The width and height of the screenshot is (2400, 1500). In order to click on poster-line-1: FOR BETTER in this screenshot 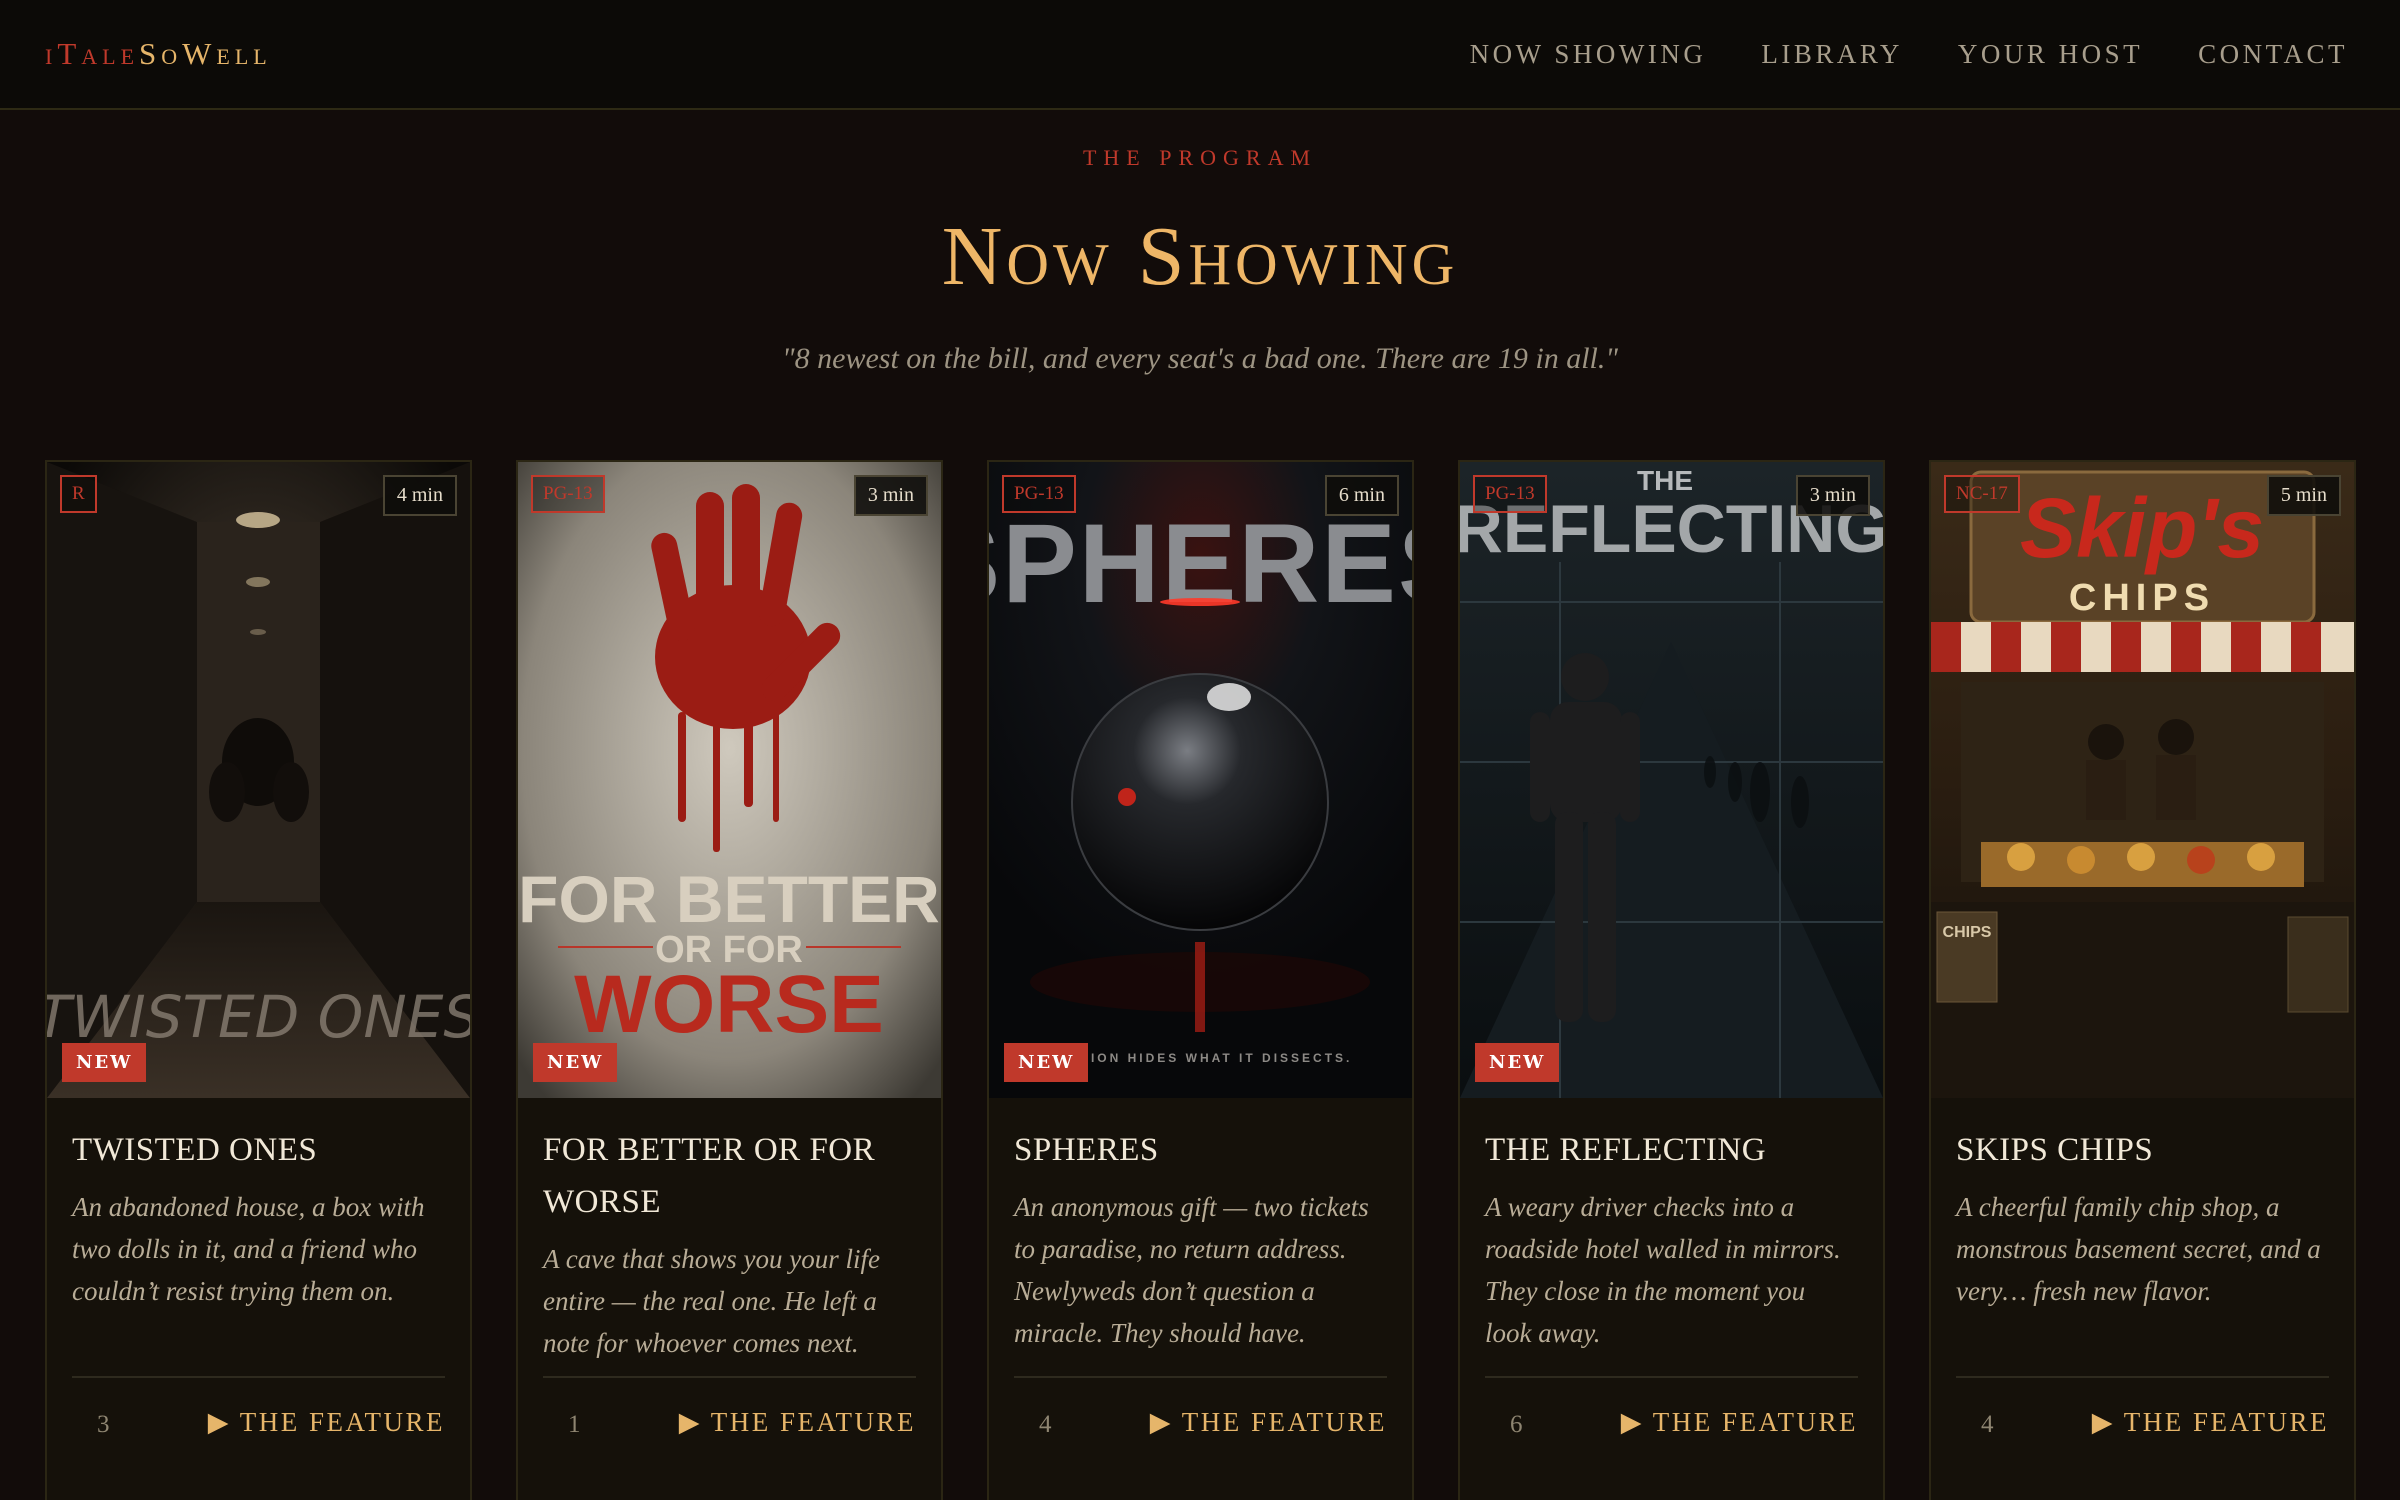, I will do `click(729, 899)`.